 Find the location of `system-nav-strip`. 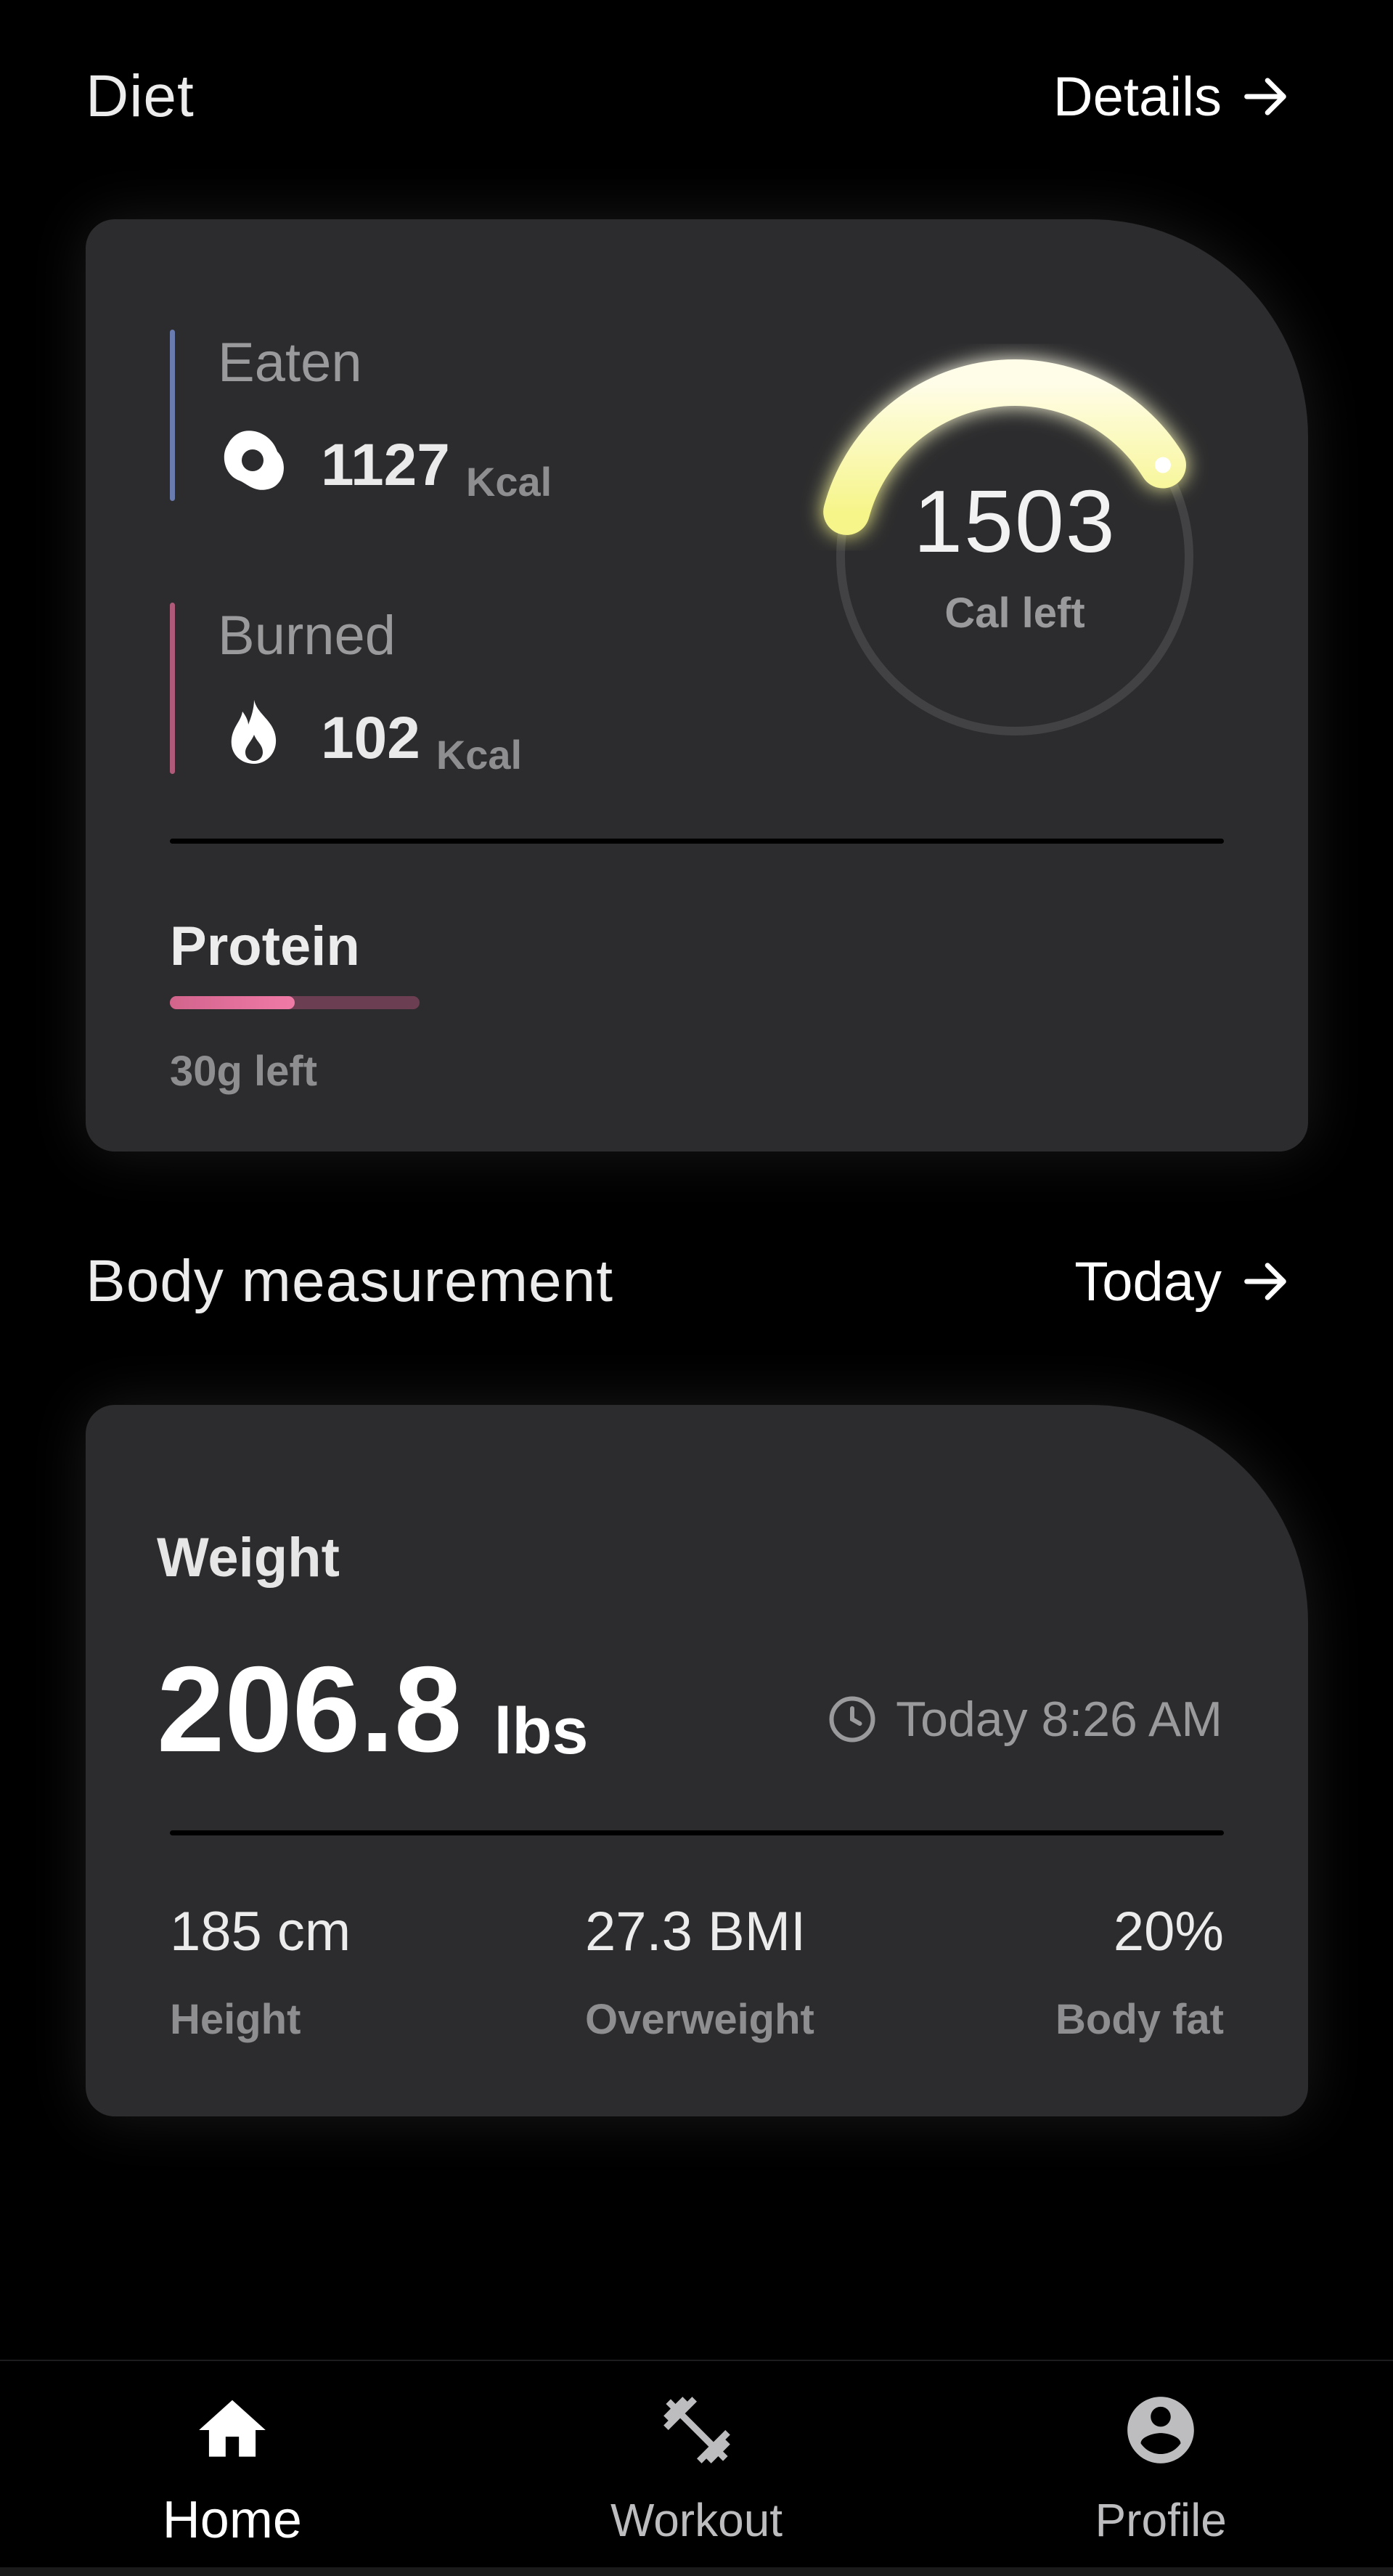

system-nav-strip is located at coordinates (696, 2571).